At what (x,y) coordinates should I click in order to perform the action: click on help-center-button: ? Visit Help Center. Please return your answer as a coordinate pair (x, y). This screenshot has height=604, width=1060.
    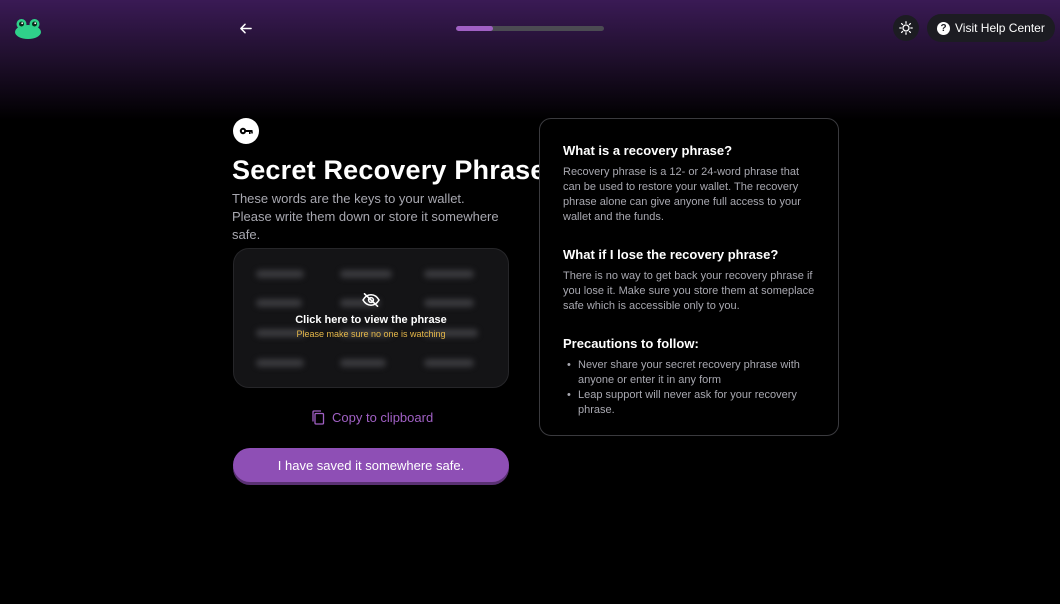
    Looking at the image, I should click on (991, 28).